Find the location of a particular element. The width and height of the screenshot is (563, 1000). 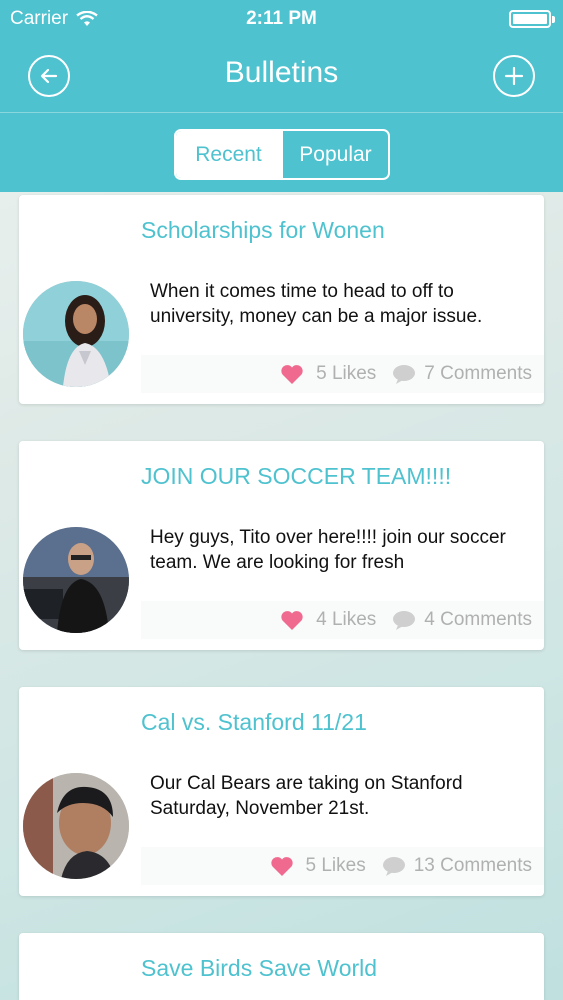

comments-count: 13 Comments is located at coordinates (472, 865).